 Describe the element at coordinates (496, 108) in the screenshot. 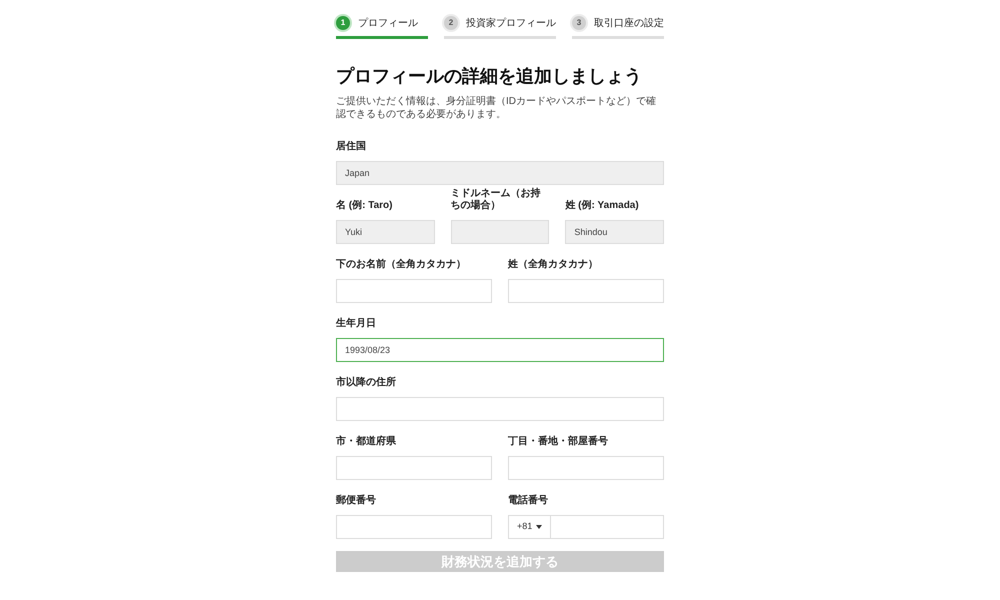

I see `description-text: ご提供いただく情報は、身分証明書（IDカードやパスポートなど）で確認できるものである必要があります。` at that location.